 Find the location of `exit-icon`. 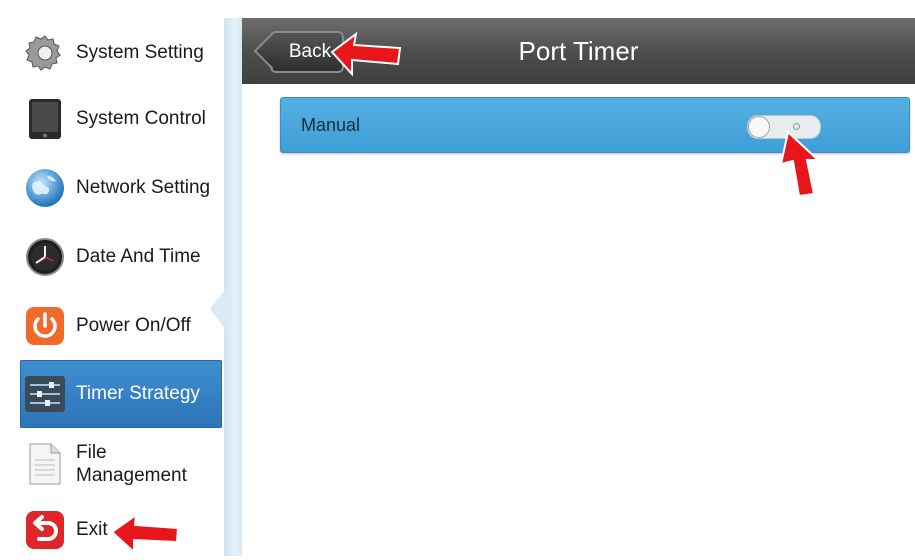

exit-icon is located at coordinates (45, 530).